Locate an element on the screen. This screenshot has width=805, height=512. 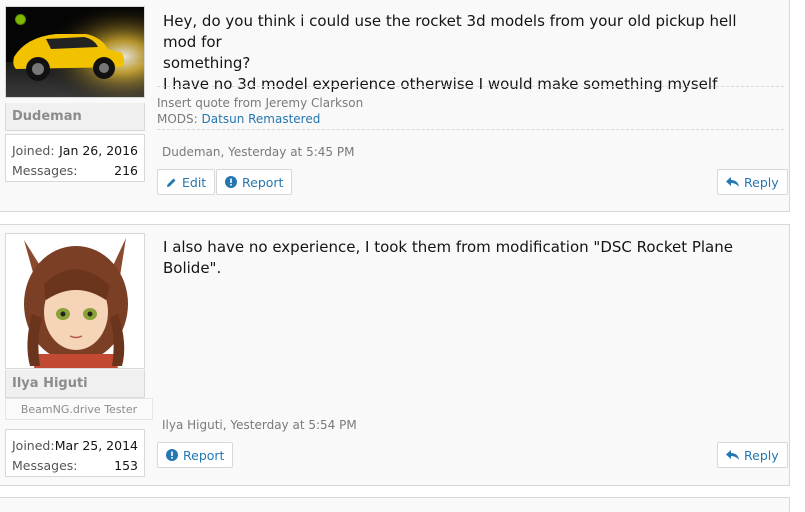
edit-label: Edit is located at coordinates (194, 182).